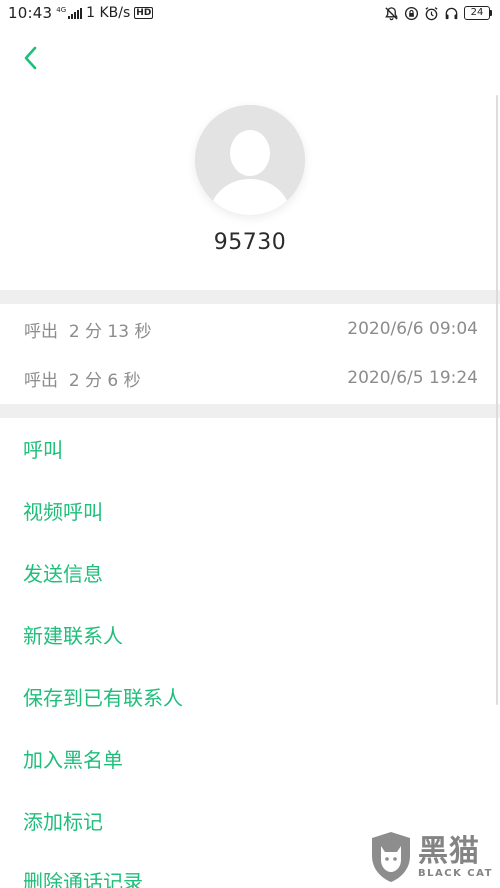  I want to click on back-button, so click(30, 58).